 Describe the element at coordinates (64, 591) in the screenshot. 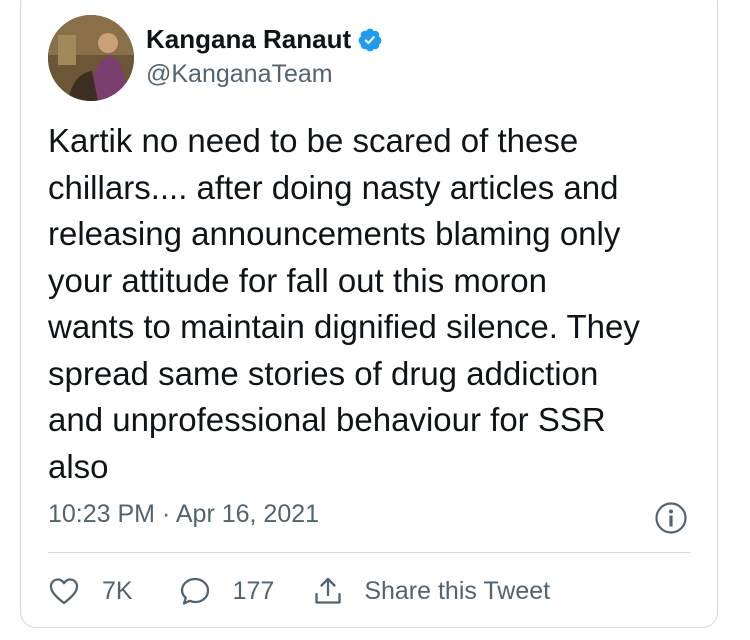

I see `heart-icon` at that location.